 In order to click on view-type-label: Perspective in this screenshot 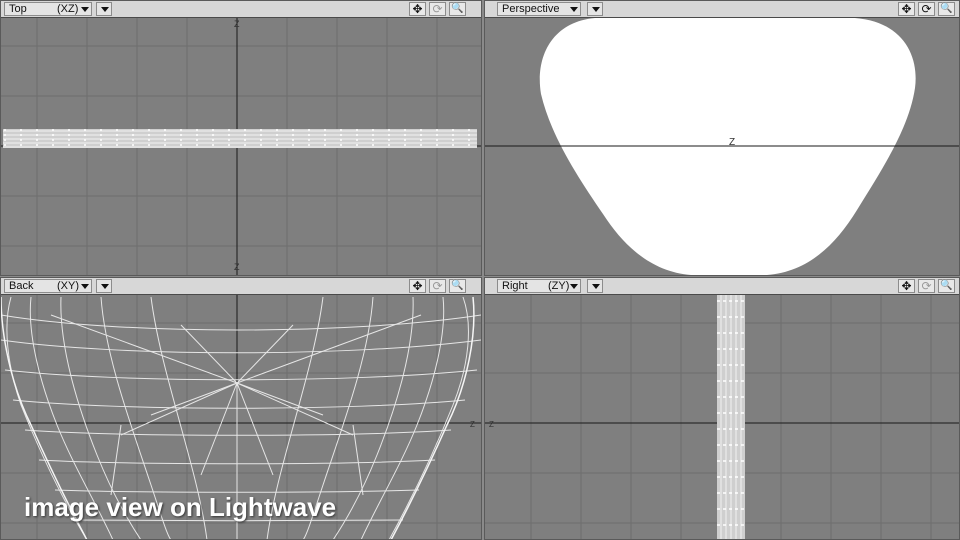, I will do `click(531, 9)`.